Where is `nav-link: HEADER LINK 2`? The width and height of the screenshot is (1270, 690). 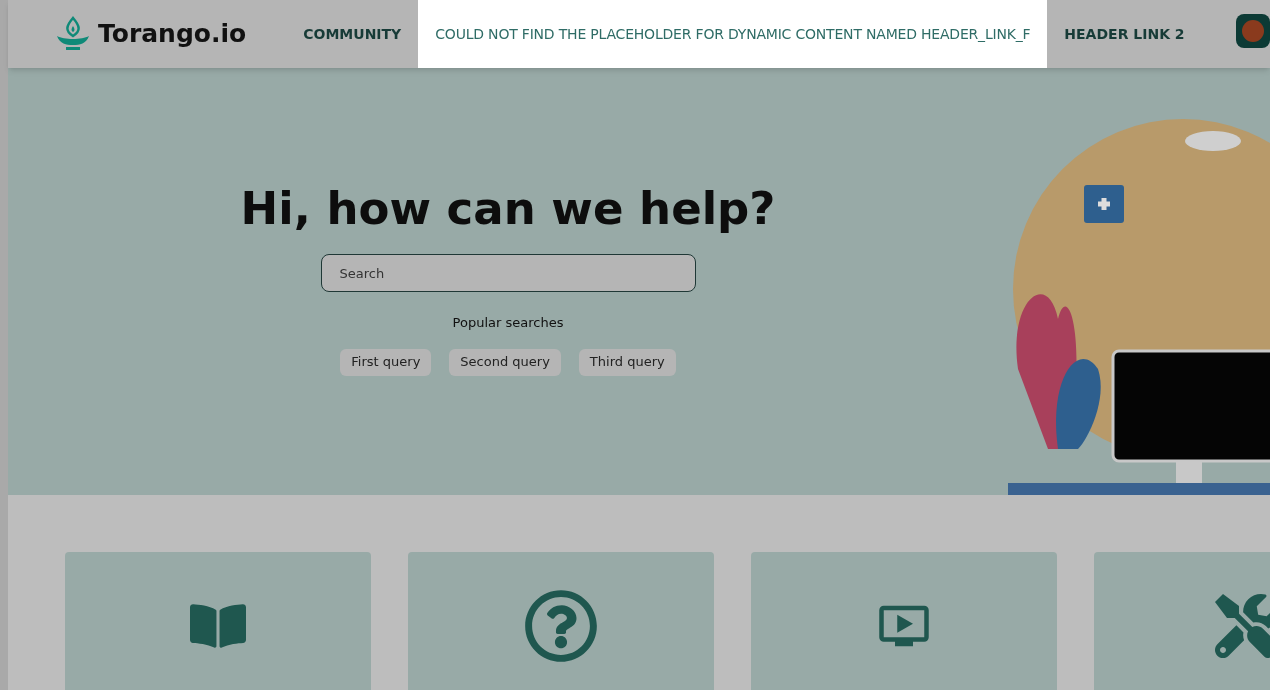 nav-link: HEADER LINK 2 is located at coordinates (1124, 34).